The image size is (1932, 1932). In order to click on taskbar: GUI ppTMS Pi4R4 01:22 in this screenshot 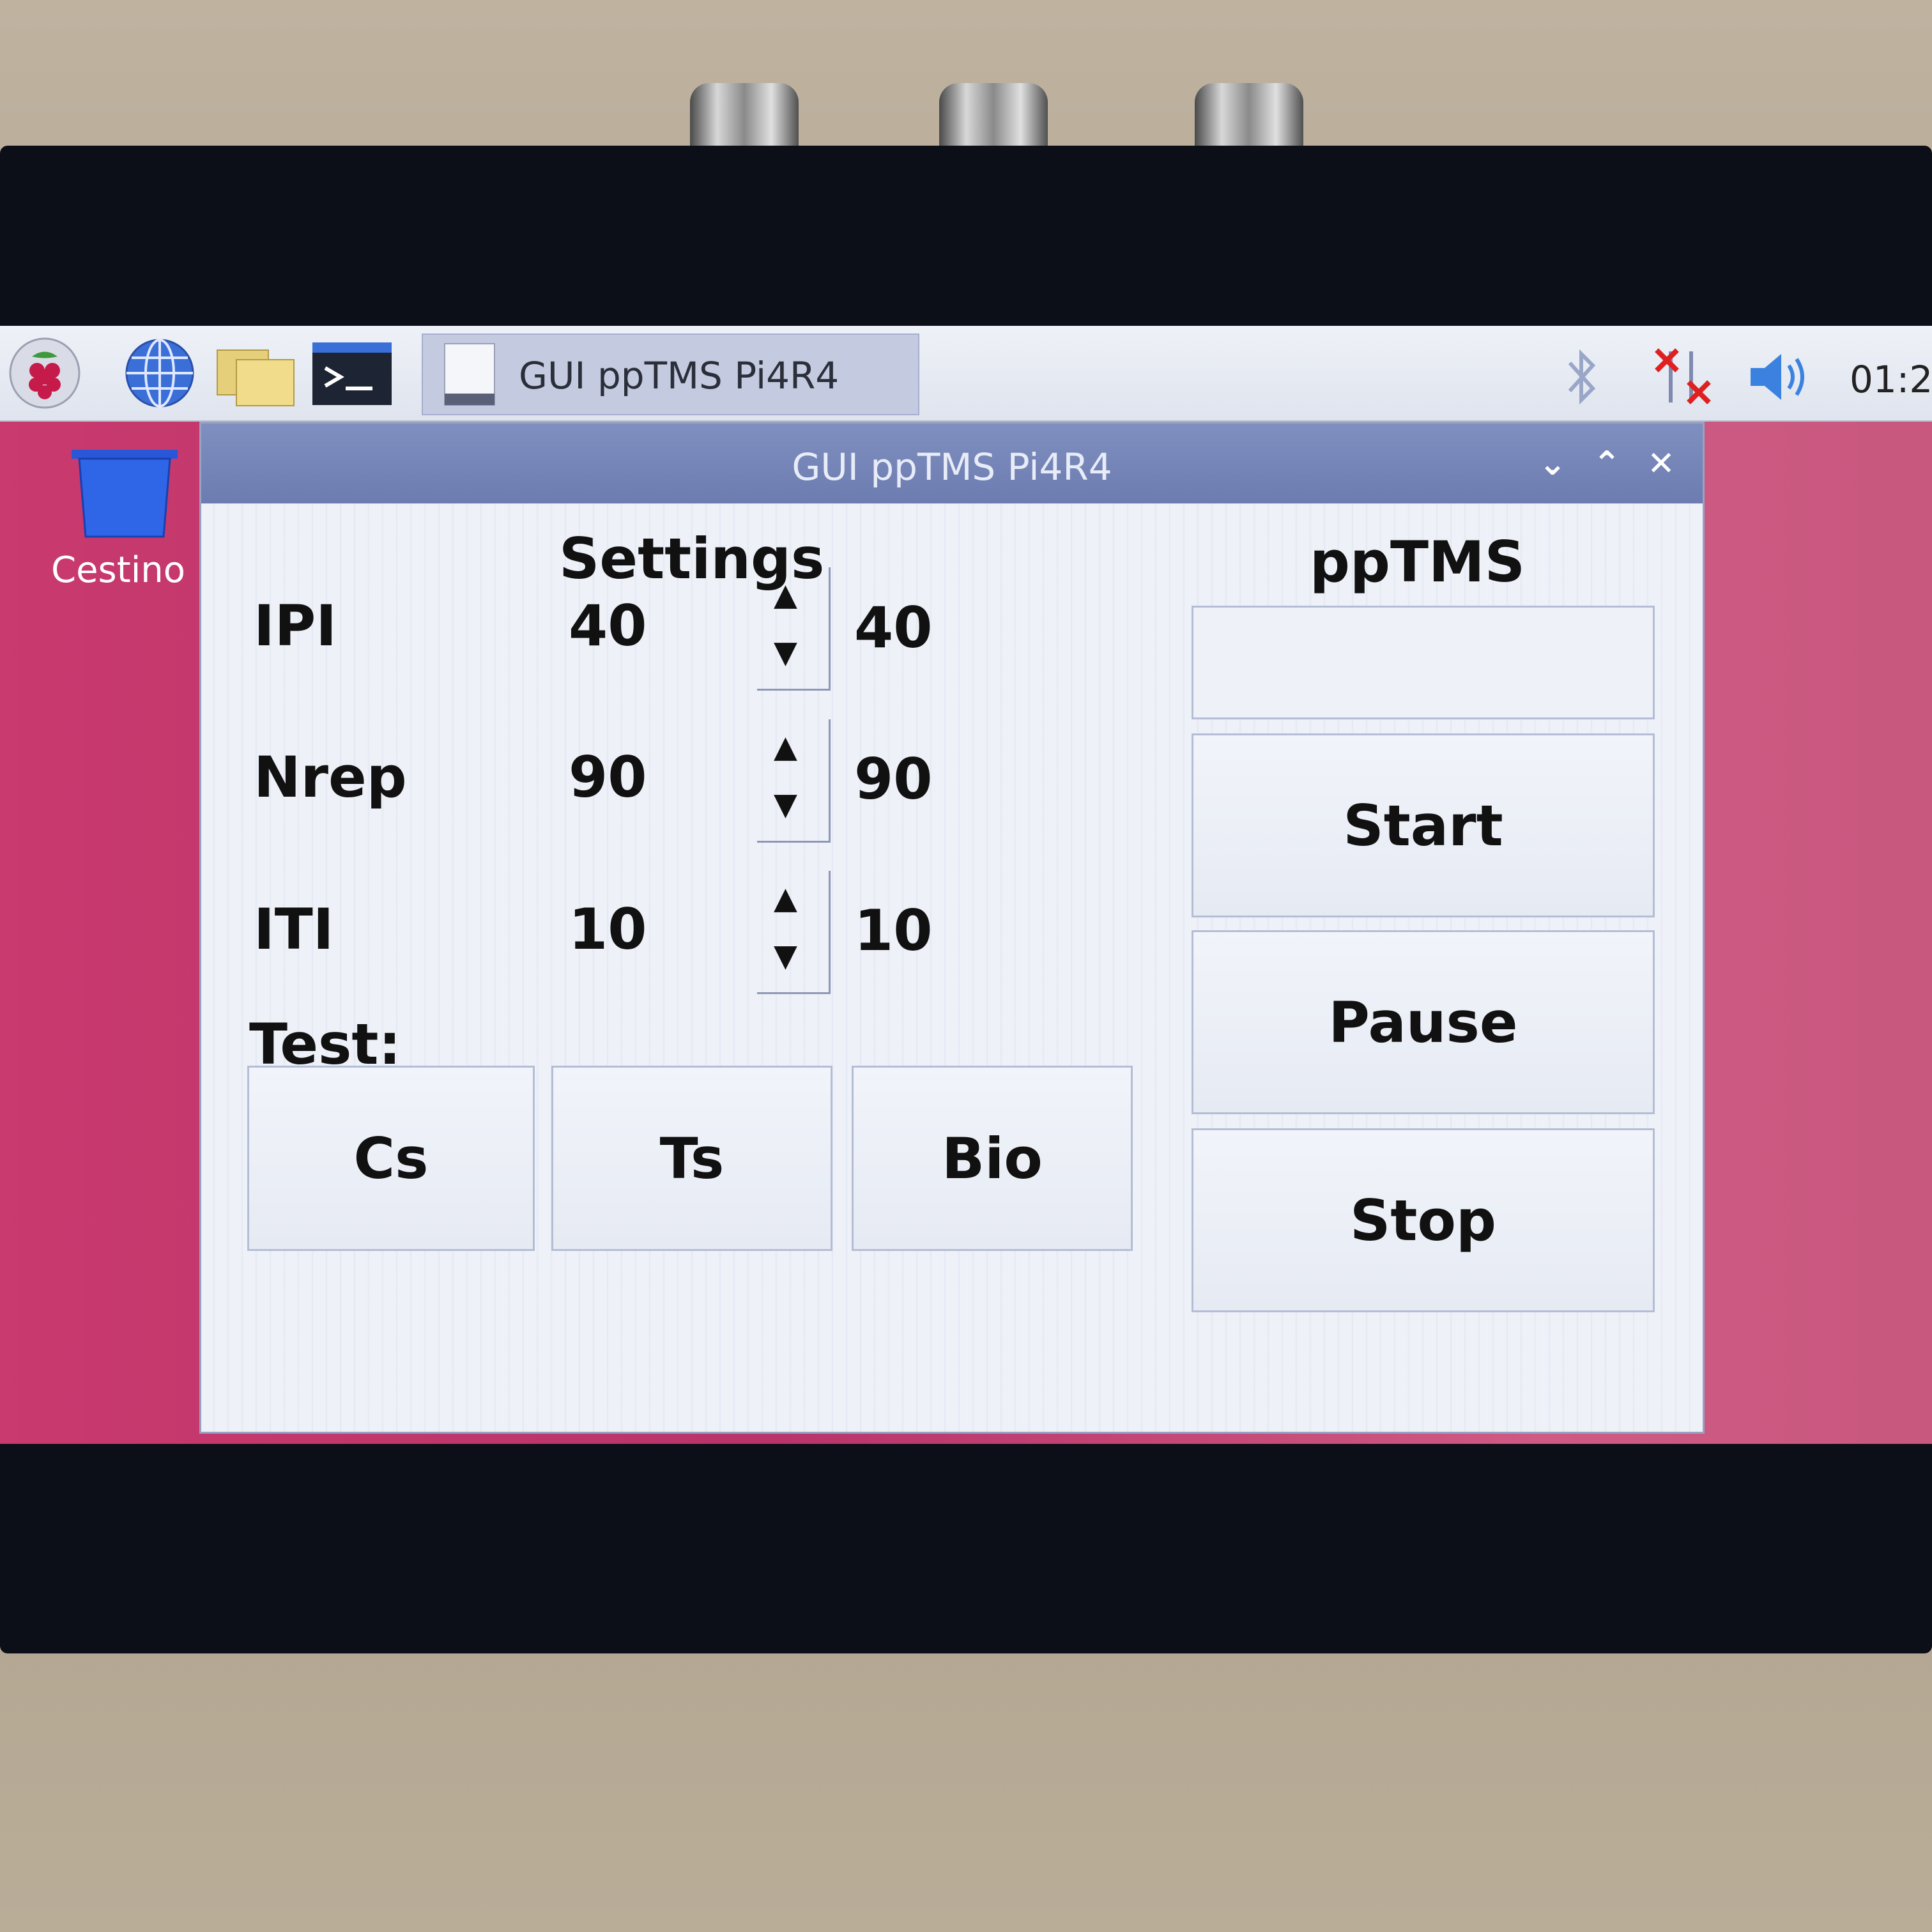, I will do `click(966, 374)`.